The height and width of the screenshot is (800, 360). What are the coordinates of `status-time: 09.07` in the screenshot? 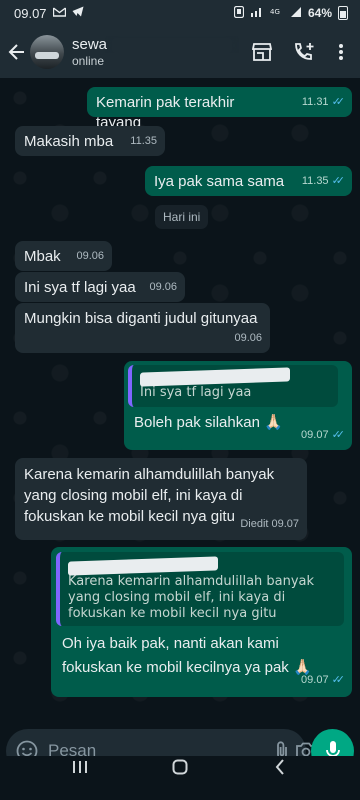 It's located at (30, 13).